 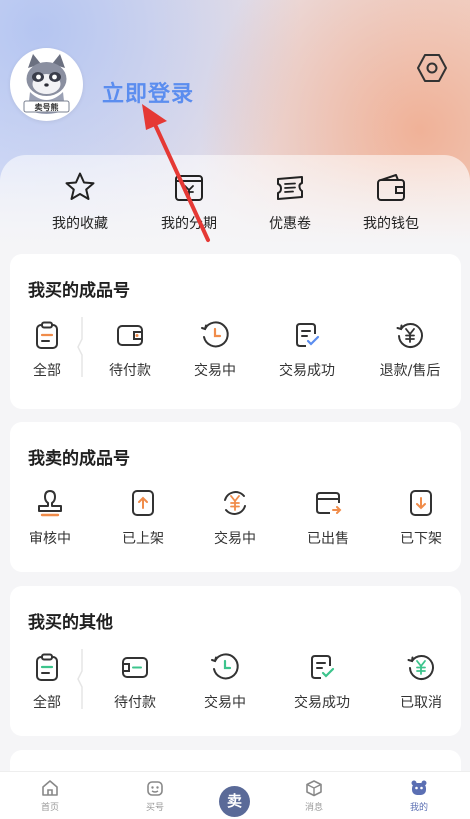 I want to click on sell-label: 已出售, so click(x=328, y=539).